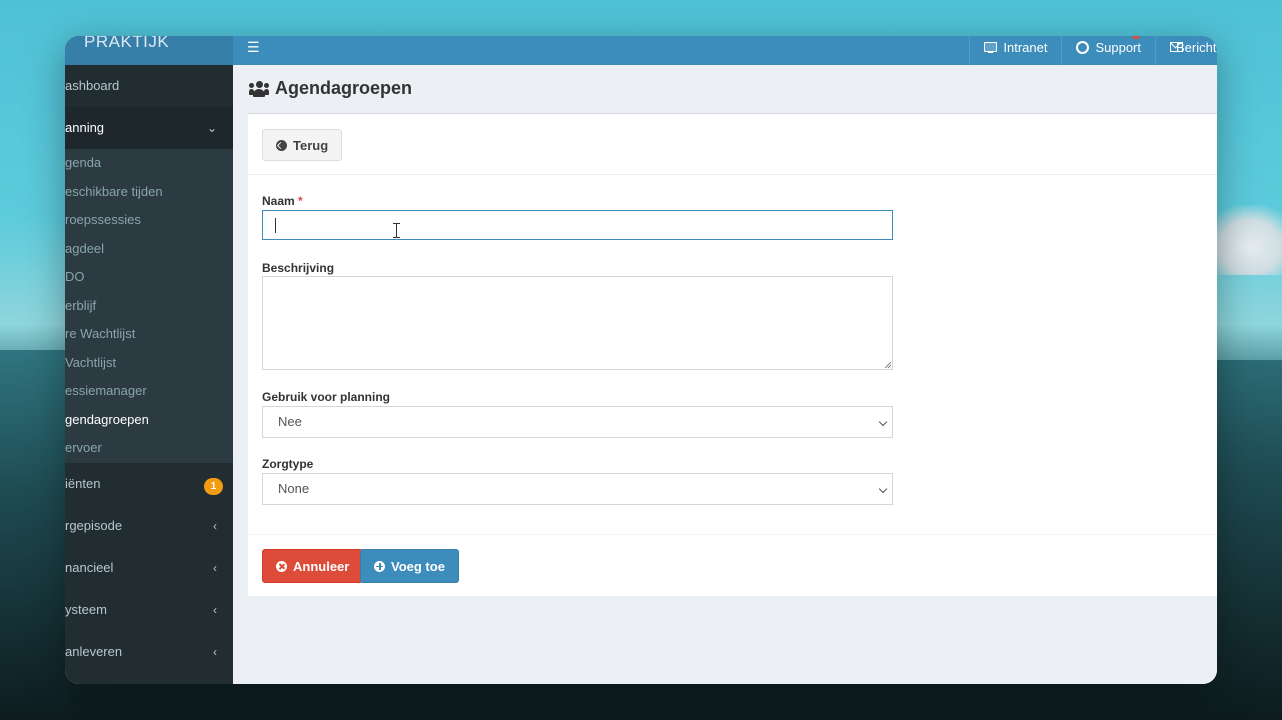 Image resolution: width=1282 pixels, height=720 pixels. Describe the element at coordinates (321, 566) in the screenshot. I see `cancel-button-label: Annuleer` at that location.